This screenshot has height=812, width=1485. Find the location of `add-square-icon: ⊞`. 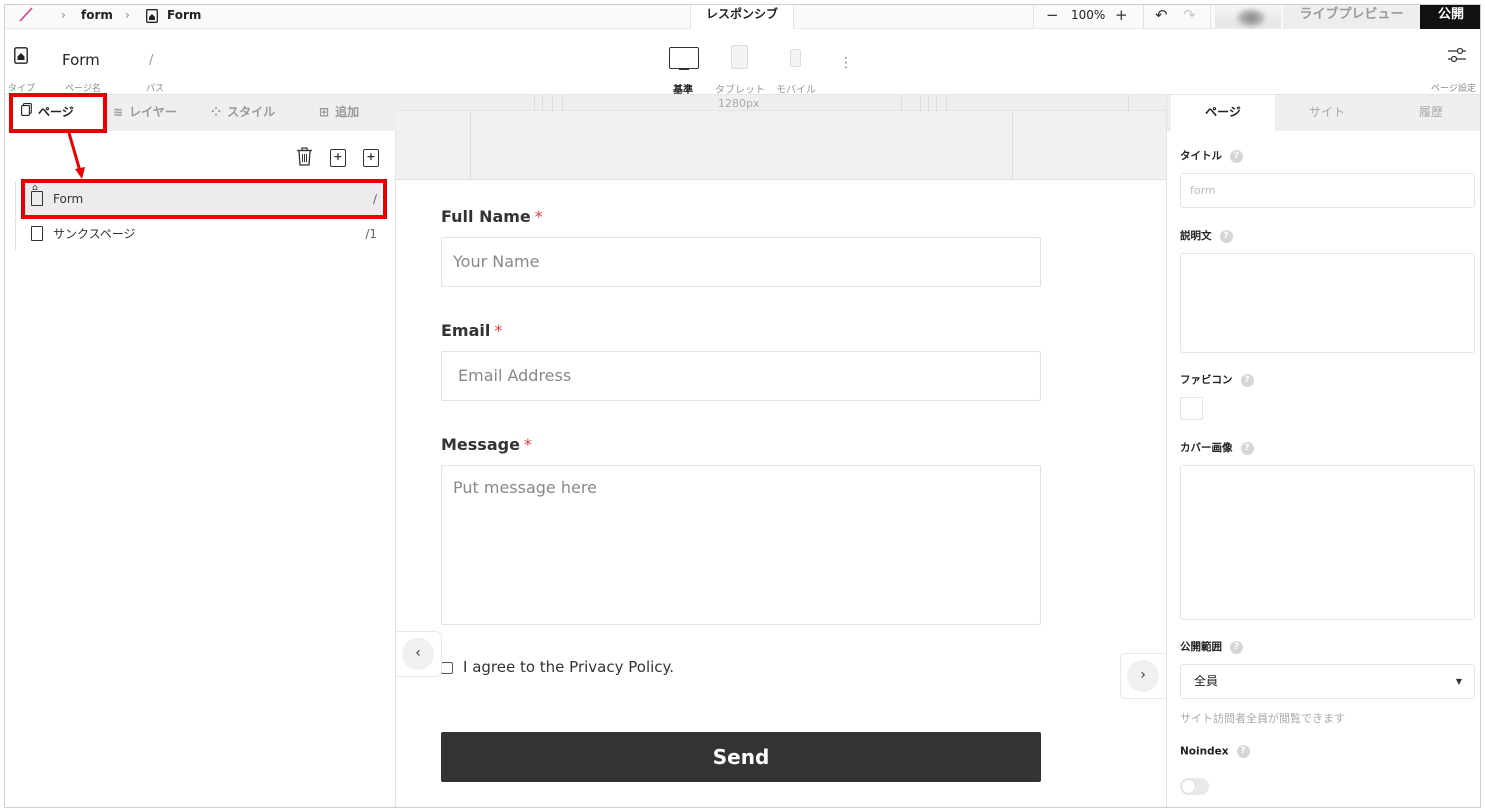

add-square-icon: ⊞ is located at coordinates (324, 112).